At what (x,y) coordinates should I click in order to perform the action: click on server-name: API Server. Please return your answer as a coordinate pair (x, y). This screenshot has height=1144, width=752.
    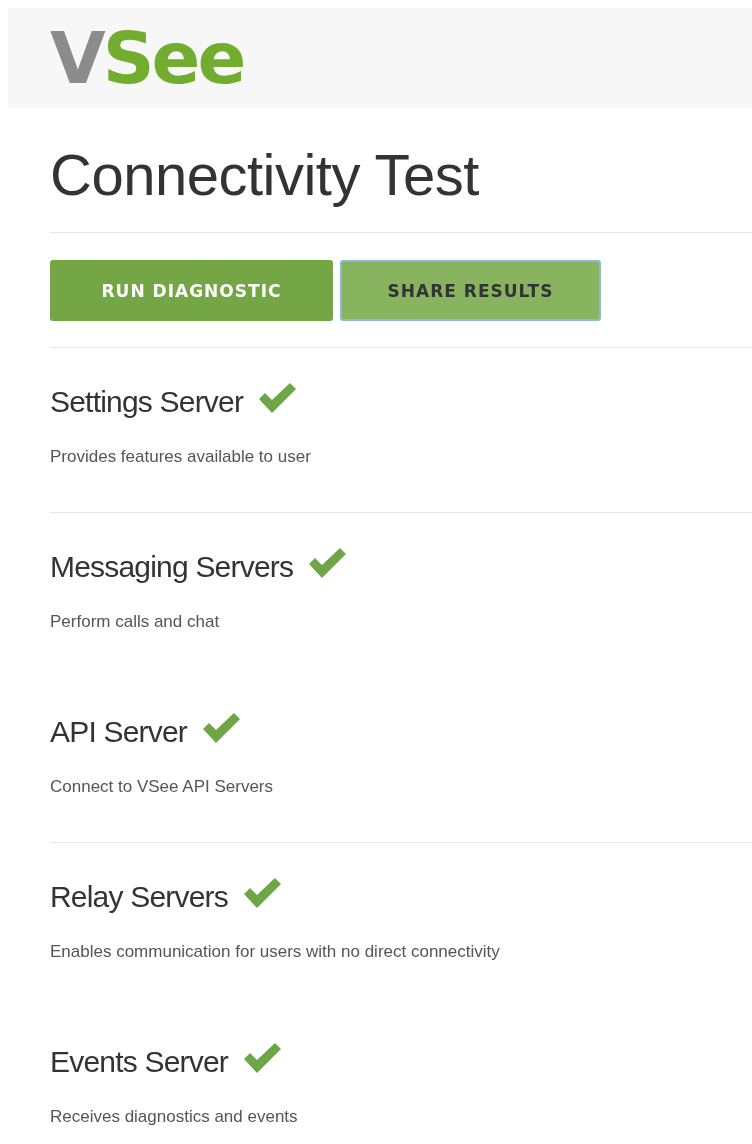
    Looking at the image, I should click on (119, 732).